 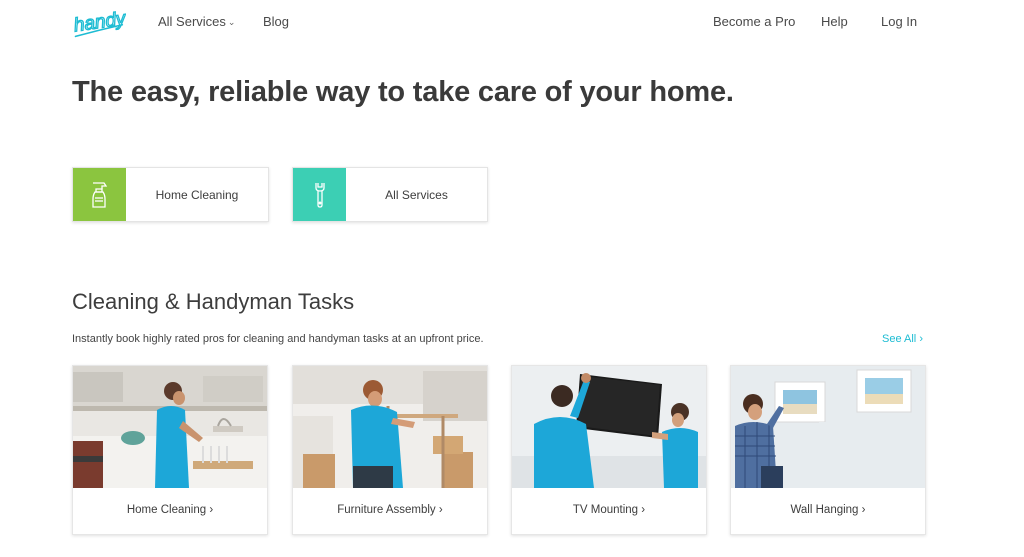 What do you see at coordinates (605, 510) in the screenshot?
I see `task-card-label-text: TV Mounting` at bounding box center [605, 510].